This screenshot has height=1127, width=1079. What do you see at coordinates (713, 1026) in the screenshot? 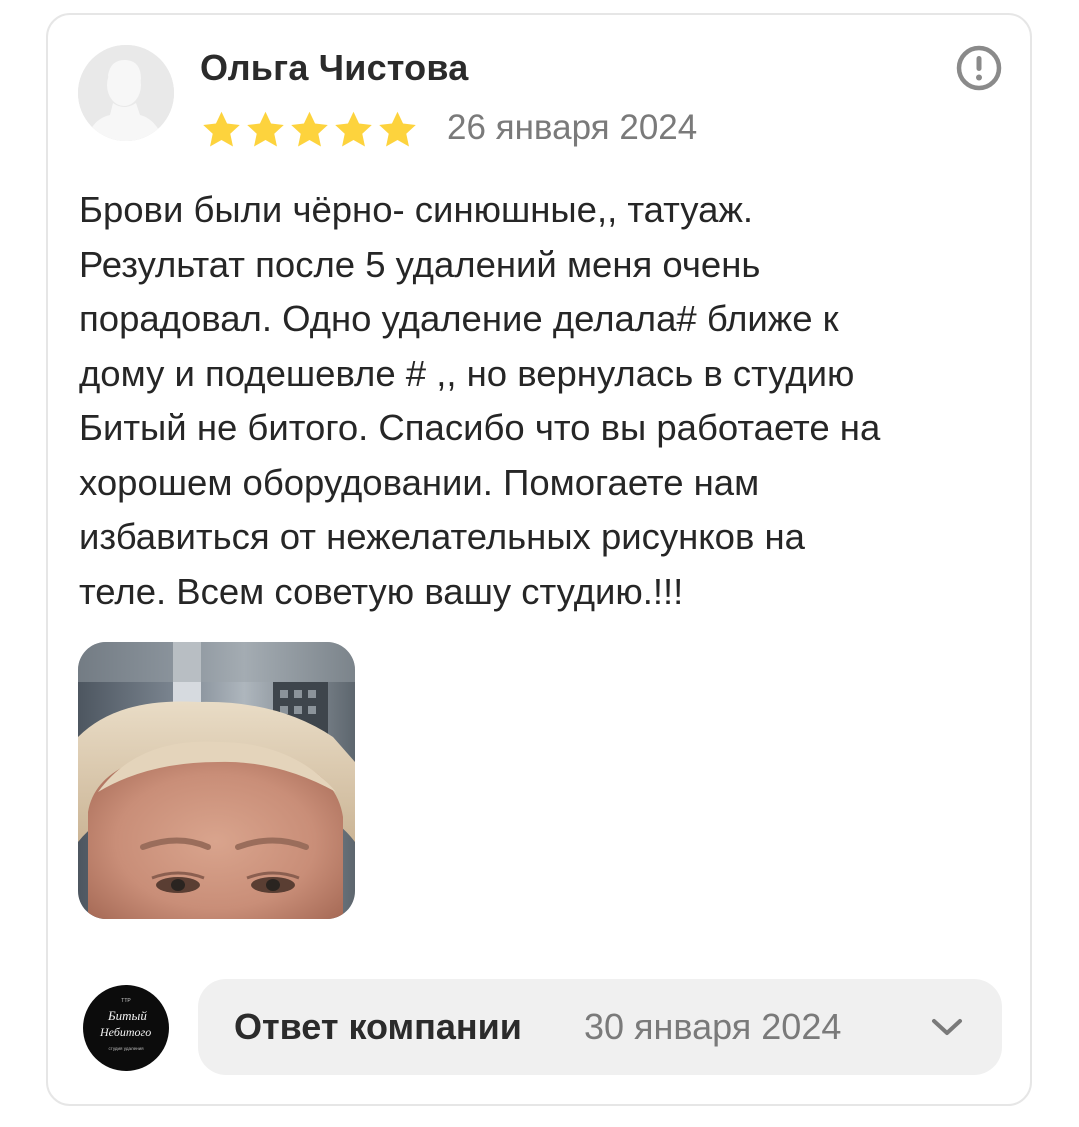
I see `company-reply-date: 30 января 2024` at bounding box center [713, 1026].